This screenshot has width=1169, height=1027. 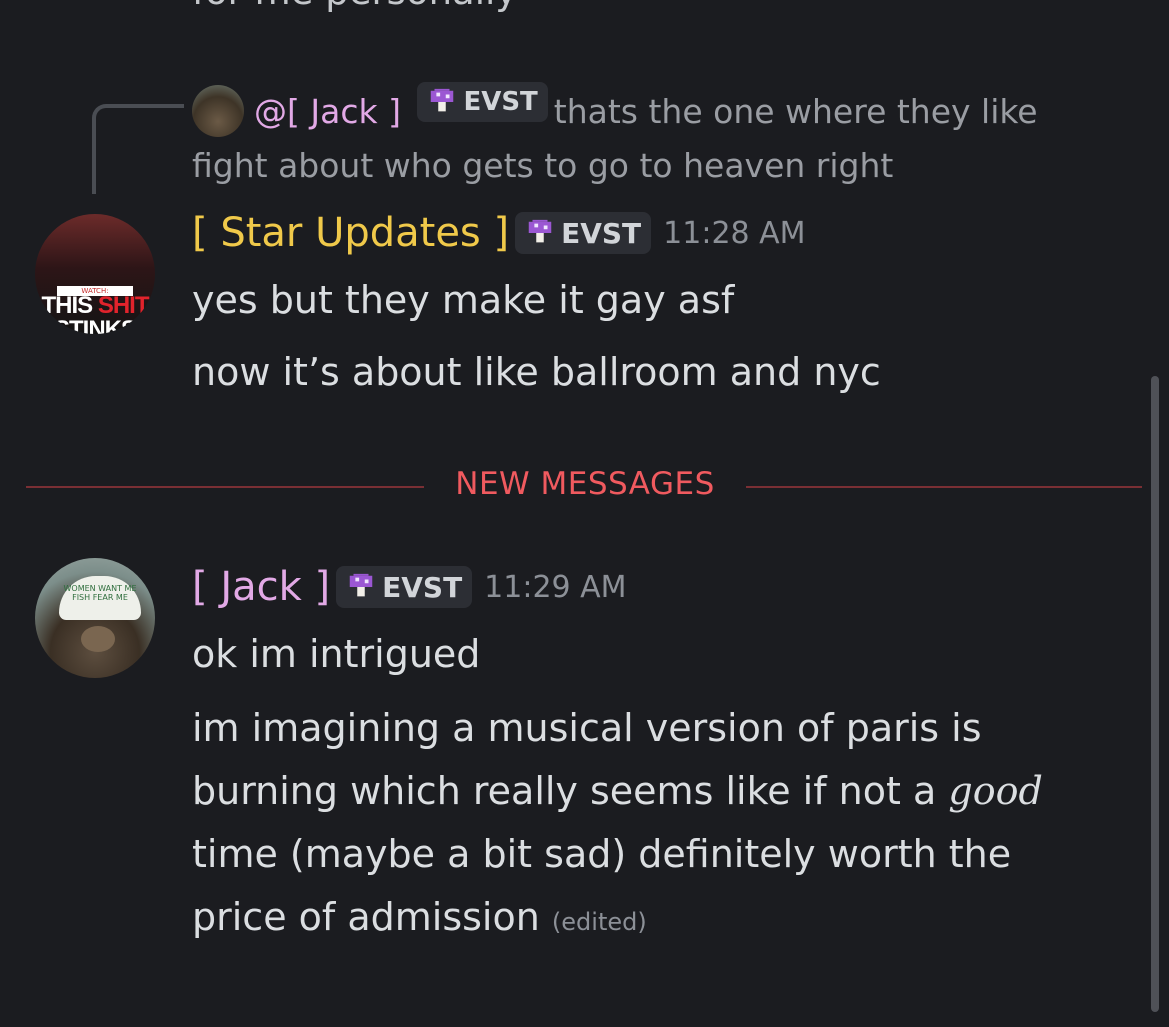 I want to click on message-timestamp: 11:28 AM, so click(x=734, y=233).